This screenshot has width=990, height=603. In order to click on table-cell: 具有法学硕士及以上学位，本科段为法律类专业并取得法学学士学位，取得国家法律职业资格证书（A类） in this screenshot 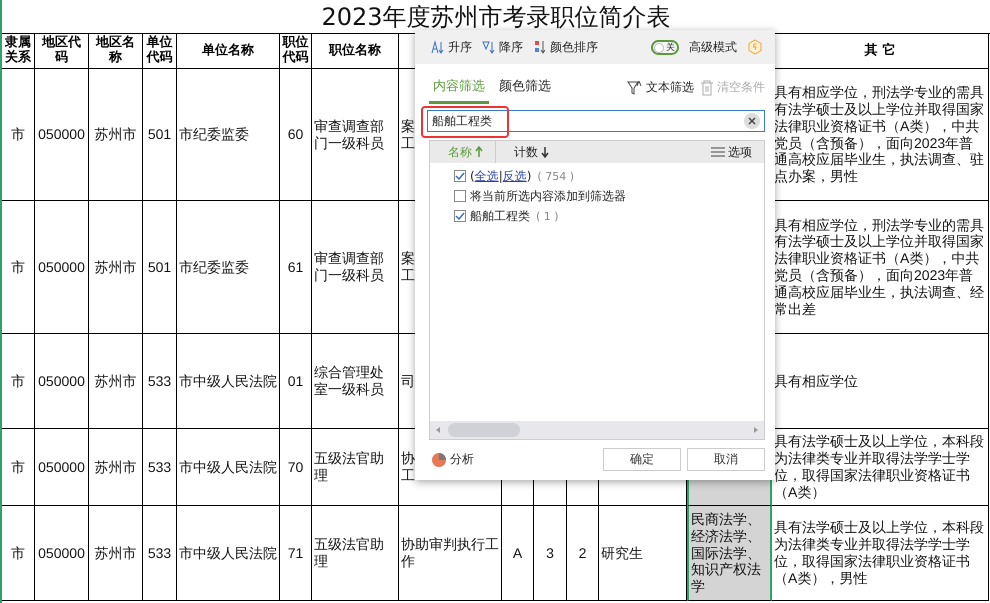, I will do `click(880, 467)`.